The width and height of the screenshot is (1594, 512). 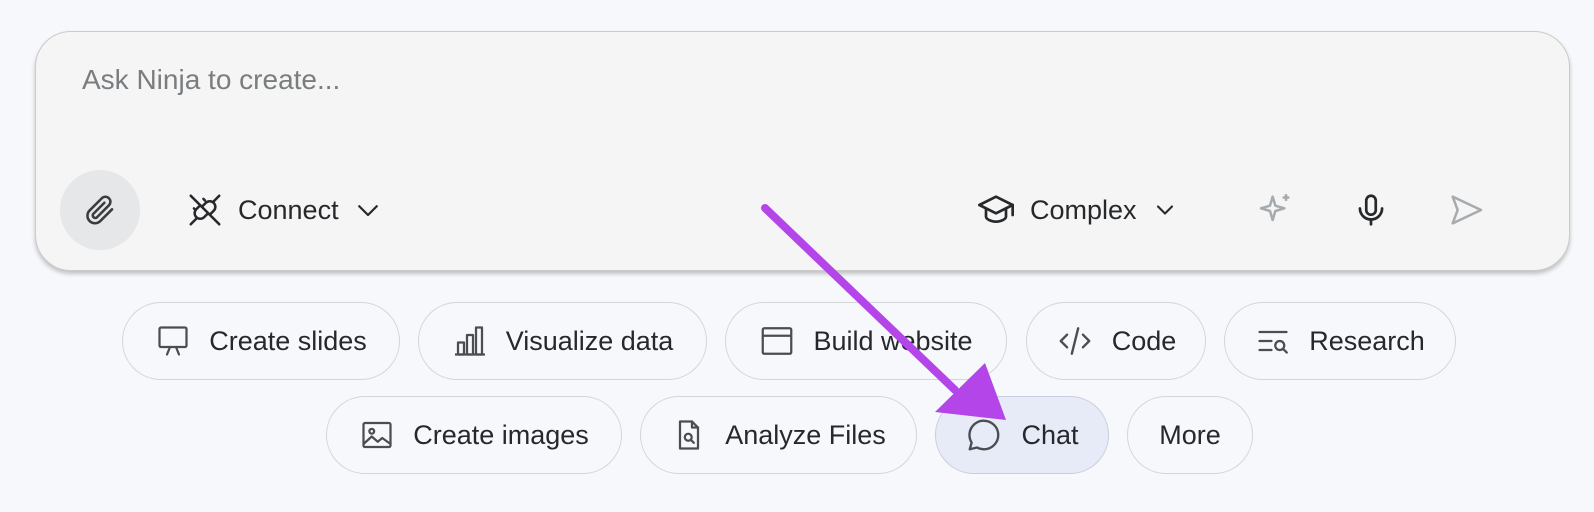 I want to click on chip-visualize-data: Visualize data, so click(x=562, y=341).